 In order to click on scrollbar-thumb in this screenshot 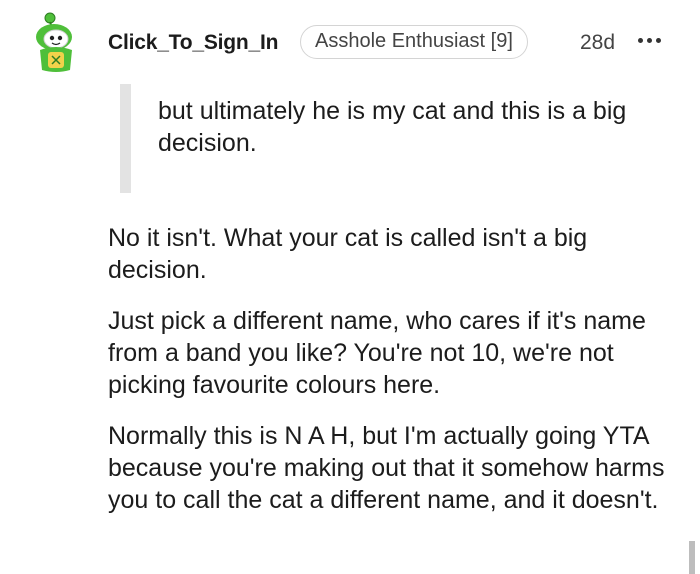, I will do `click(692, 557)`.